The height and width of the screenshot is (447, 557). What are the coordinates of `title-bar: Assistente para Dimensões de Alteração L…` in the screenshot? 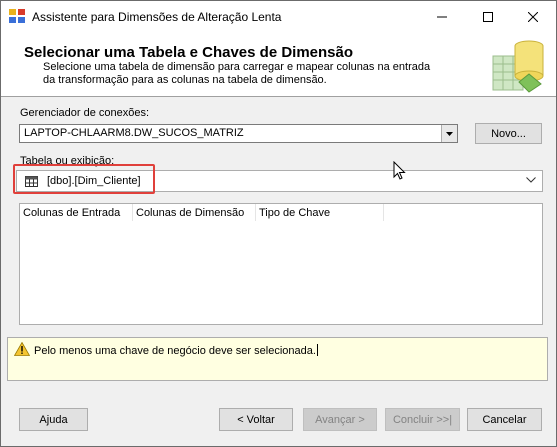 It's located at (278, 16).